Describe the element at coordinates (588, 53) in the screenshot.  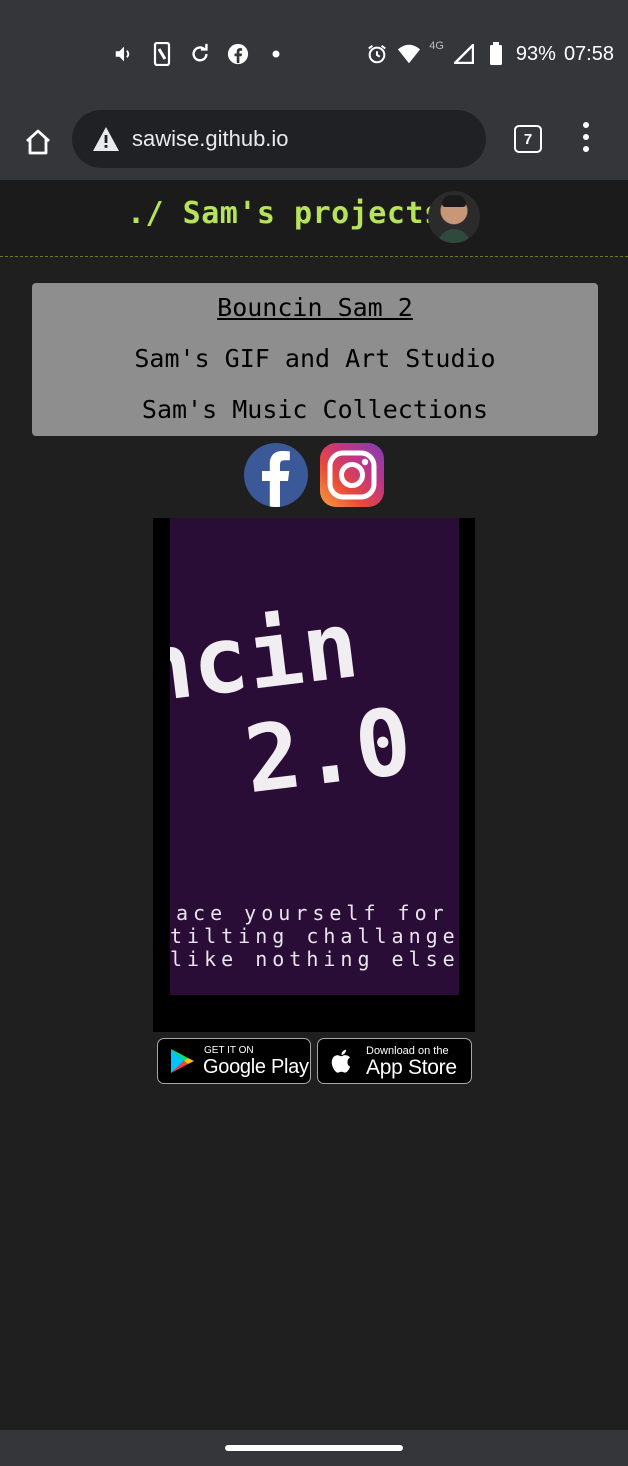
I see `clock: 07:58` at that location.